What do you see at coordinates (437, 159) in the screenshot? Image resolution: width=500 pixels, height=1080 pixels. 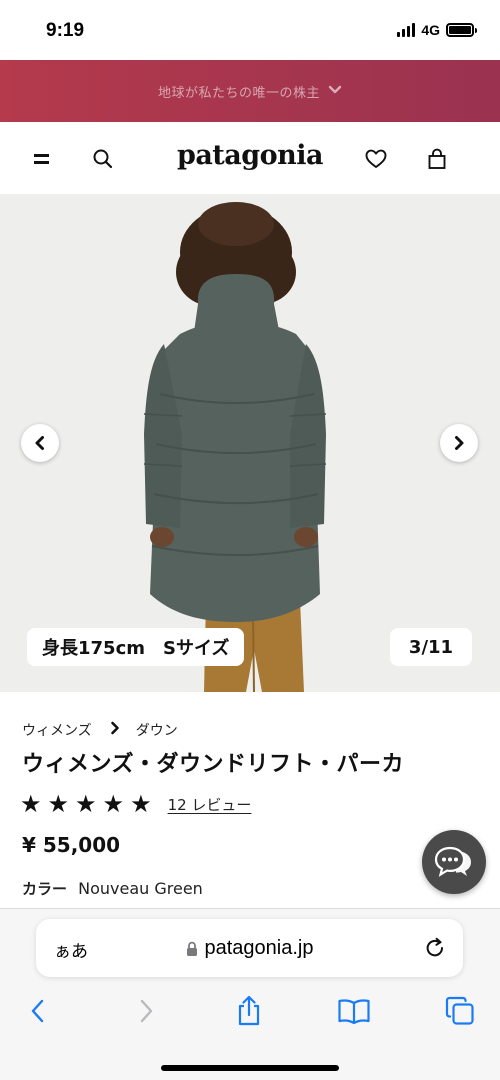 I see `bag-icon` at bounding box center [437, 159].